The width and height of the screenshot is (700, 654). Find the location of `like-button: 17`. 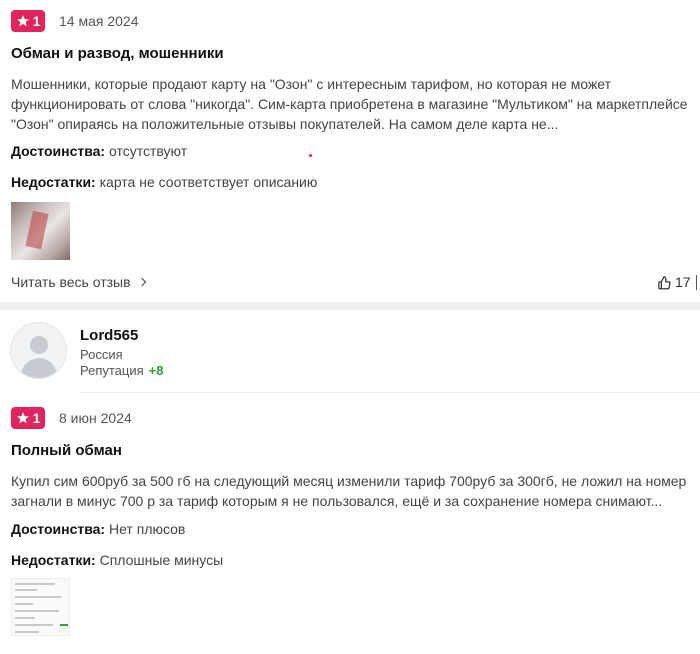

like-button: 17 is located at coordinates (674, 282).